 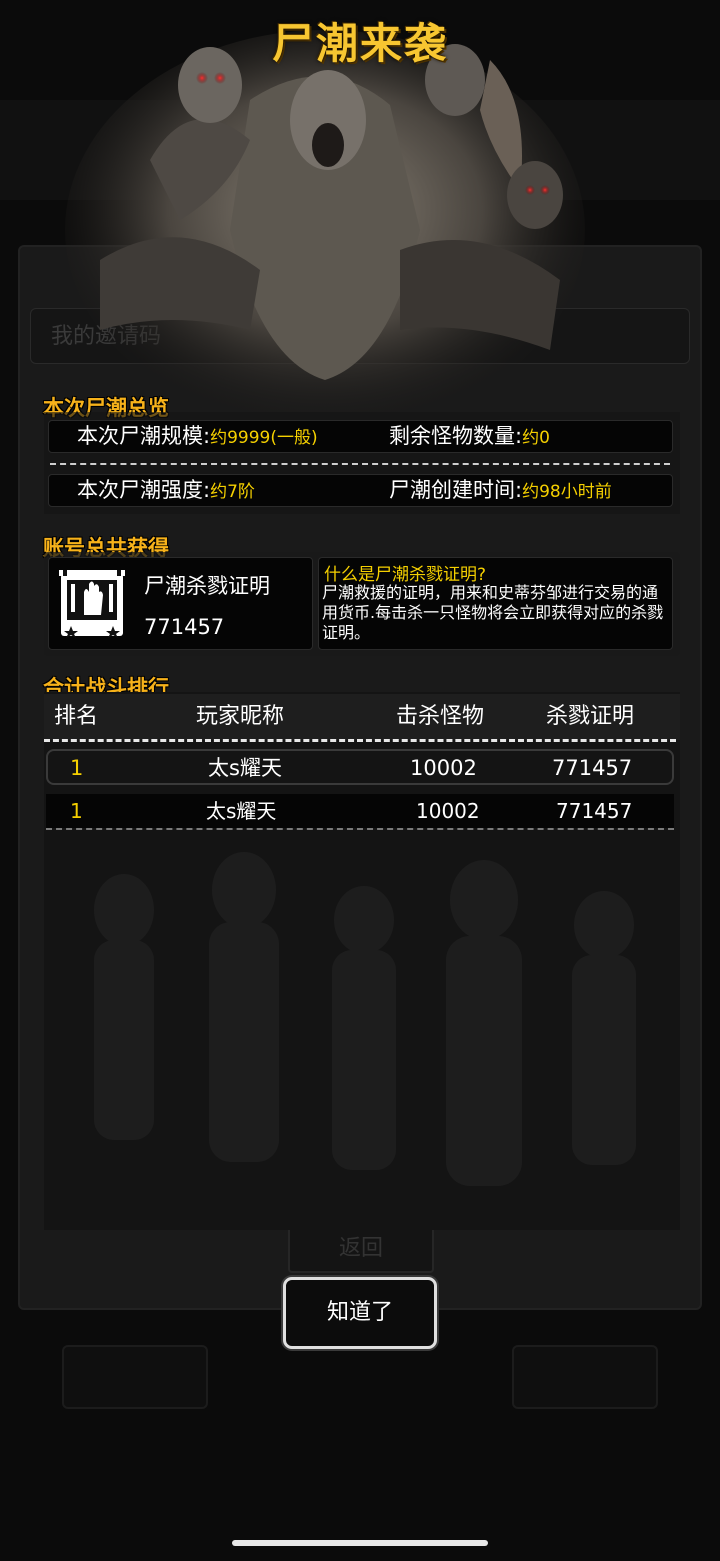 What do you see at coordinates (241, 811) in the screenshot?
I see `row-nickname: 太s耀天` at bounding box center [241, 811].